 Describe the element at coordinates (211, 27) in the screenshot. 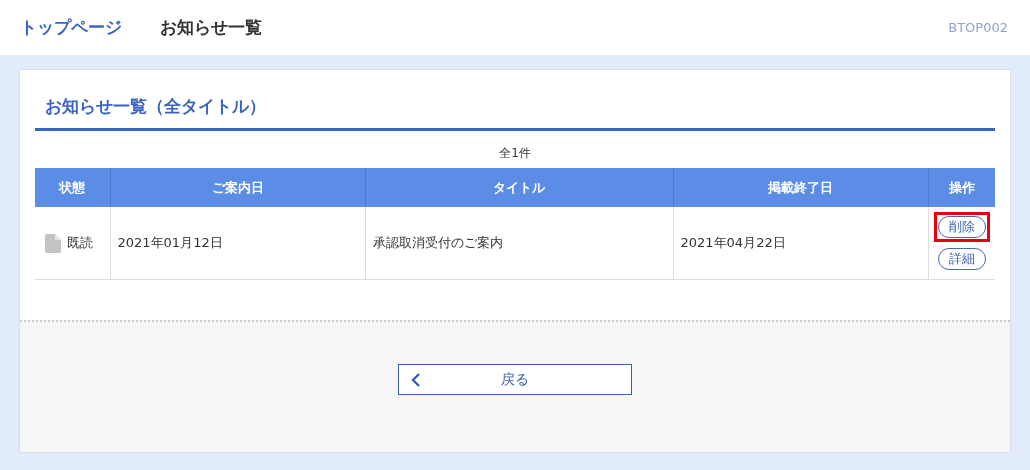

I see `page-title: お知らせ一覧` at that location.